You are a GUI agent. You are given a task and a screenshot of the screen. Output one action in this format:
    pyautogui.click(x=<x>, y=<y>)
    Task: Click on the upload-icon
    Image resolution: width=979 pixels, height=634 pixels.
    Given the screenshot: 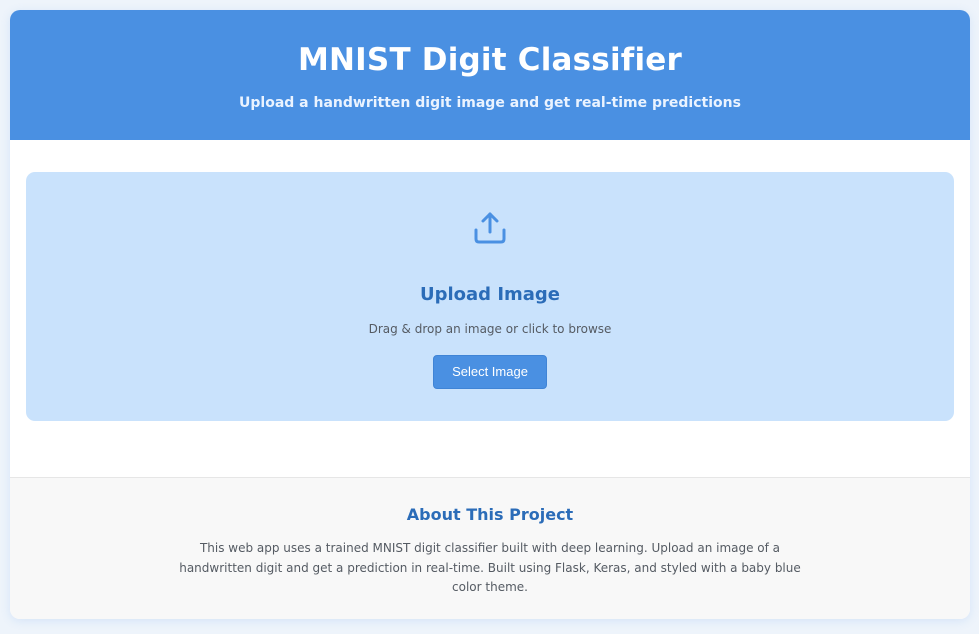 What is the action you would take?
    pyautogui.click(x=490, y=228)
    